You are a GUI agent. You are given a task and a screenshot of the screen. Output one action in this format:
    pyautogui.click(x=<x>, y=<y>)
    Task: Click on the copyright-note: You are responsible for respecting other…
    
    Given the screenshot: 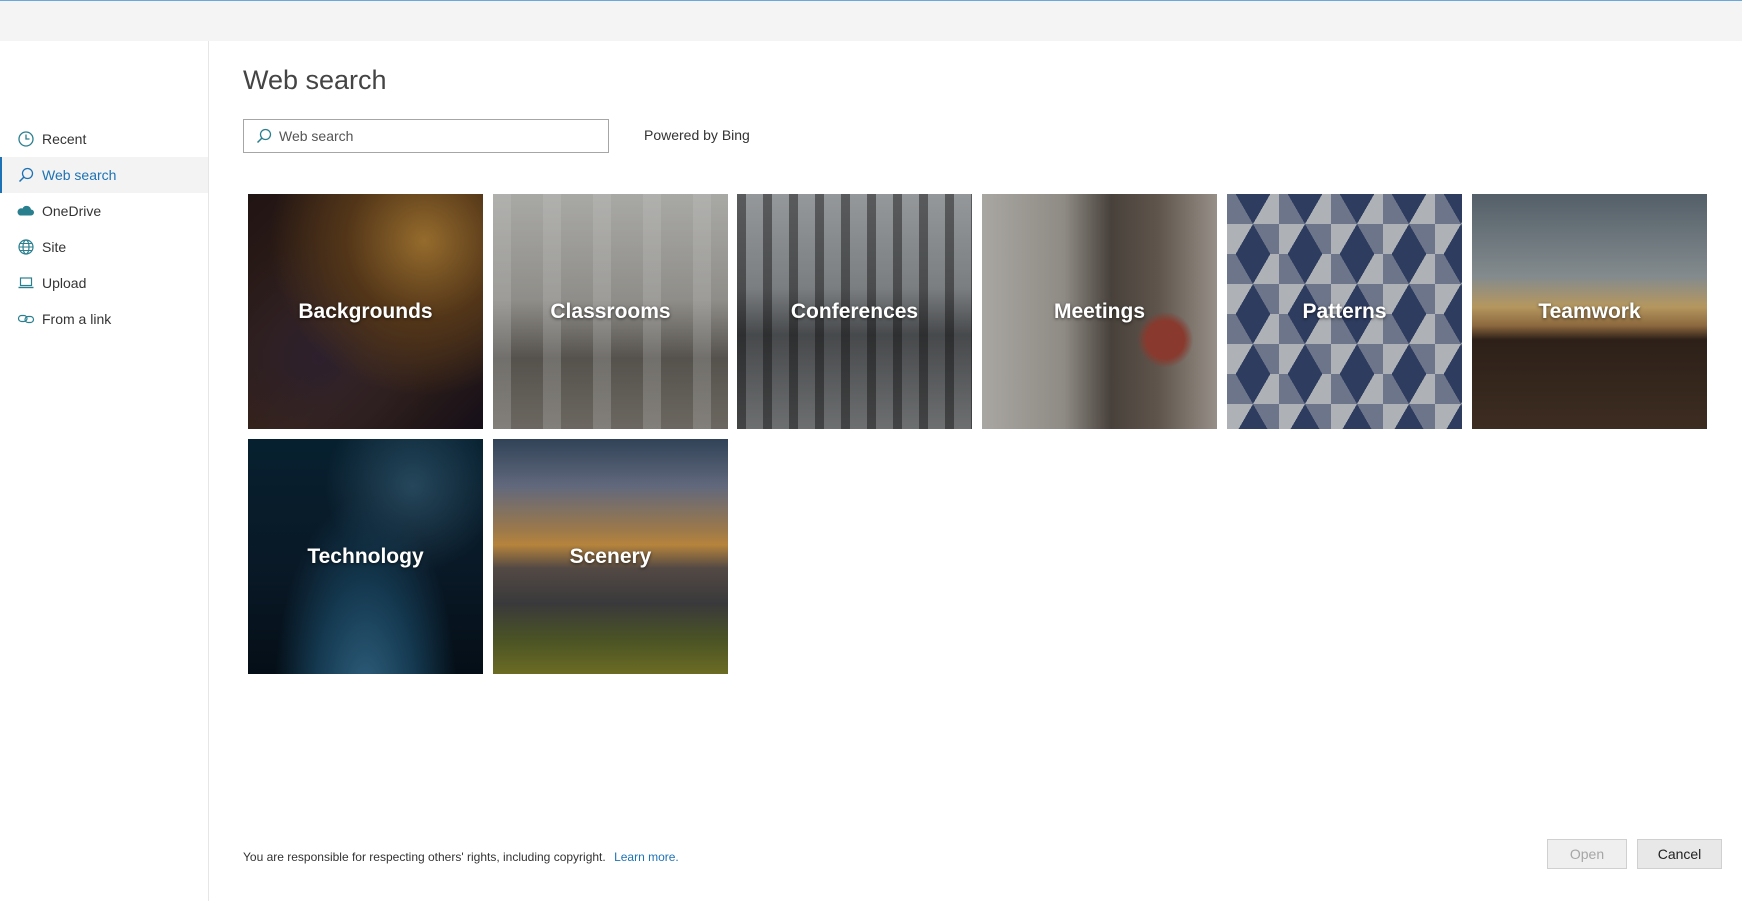 What is the action you would take?
    pyautogui.click(x=461, y=857)
    